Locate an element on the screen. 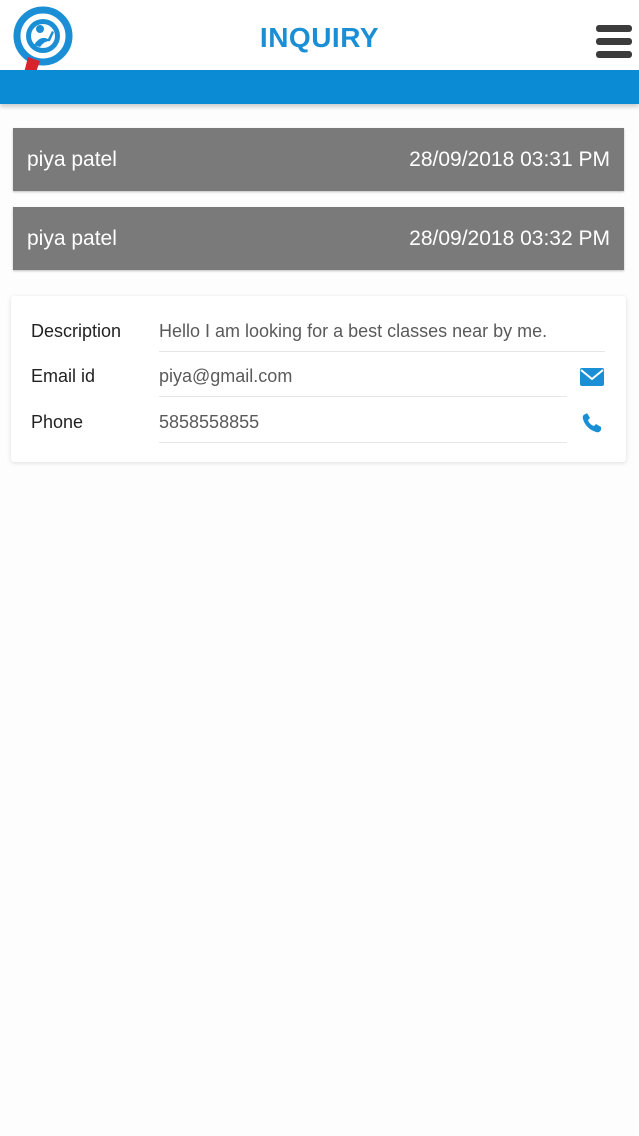 The image size is (639, 1136). email-value: piya@gmail.com is located at coordinates (363, 381).